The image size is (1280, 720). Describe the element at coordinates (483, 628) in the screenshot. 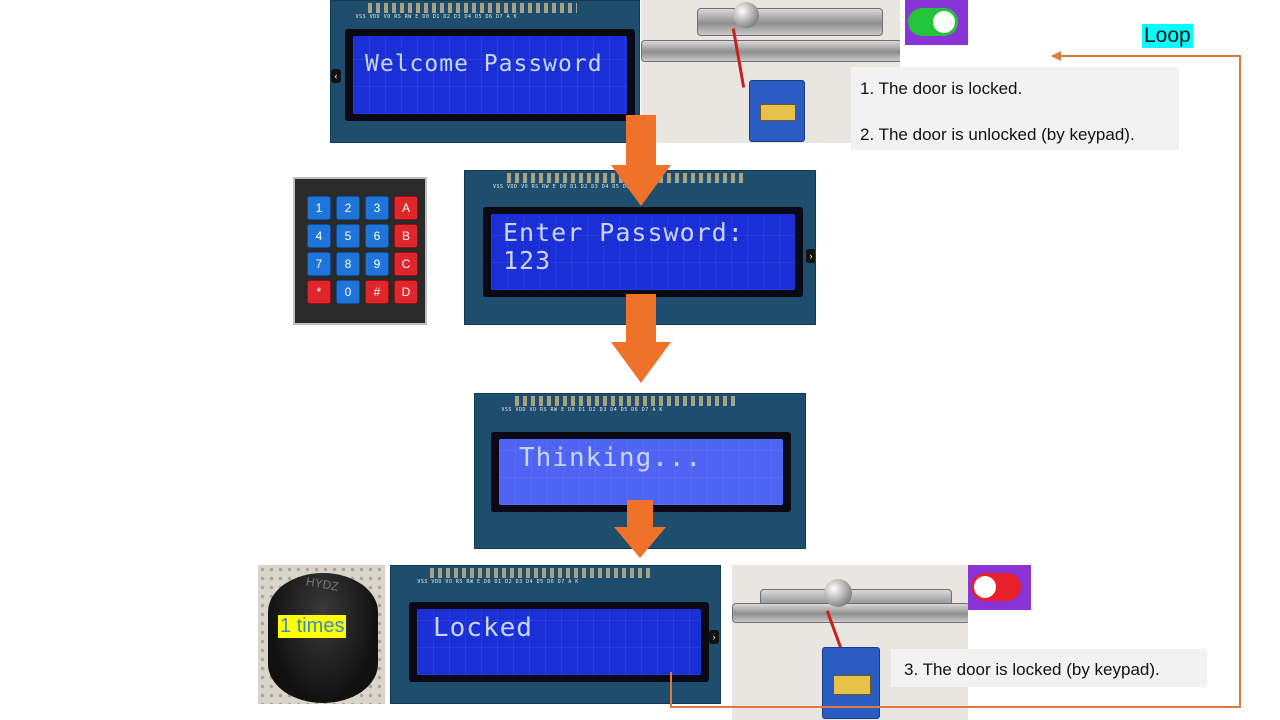

I see `lcd-text-locked: Locked` at that location.